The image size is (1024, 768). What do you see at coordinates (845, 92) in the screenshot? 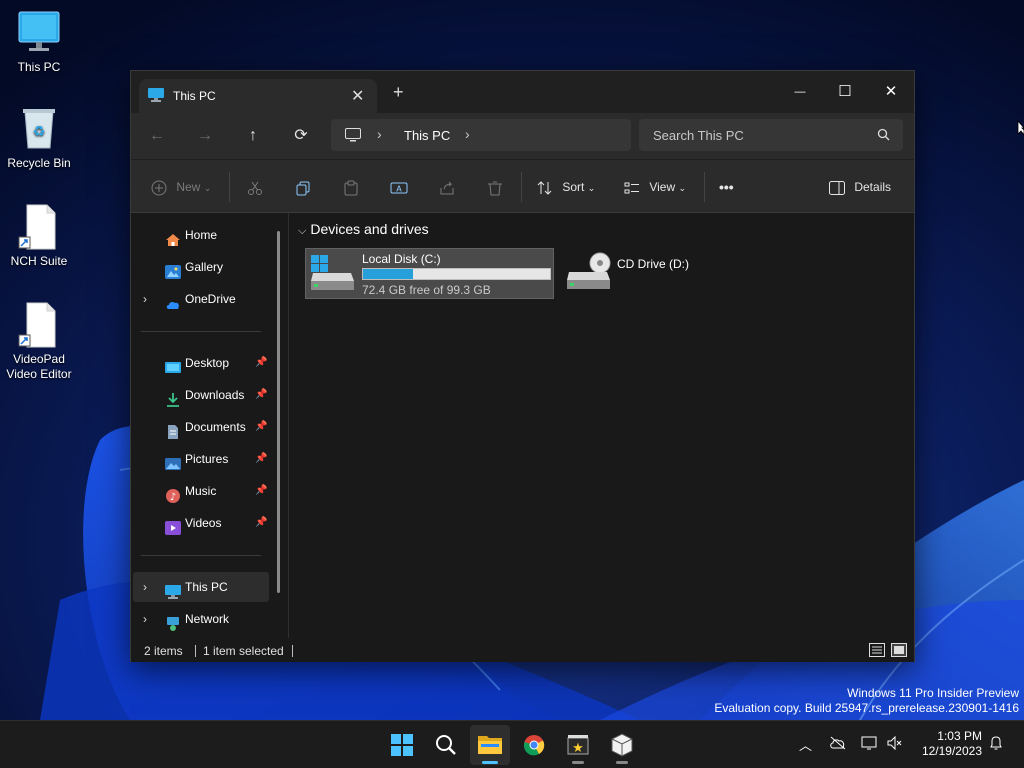
I see `maximize-button: ☐` at bounding box center [845, 92].